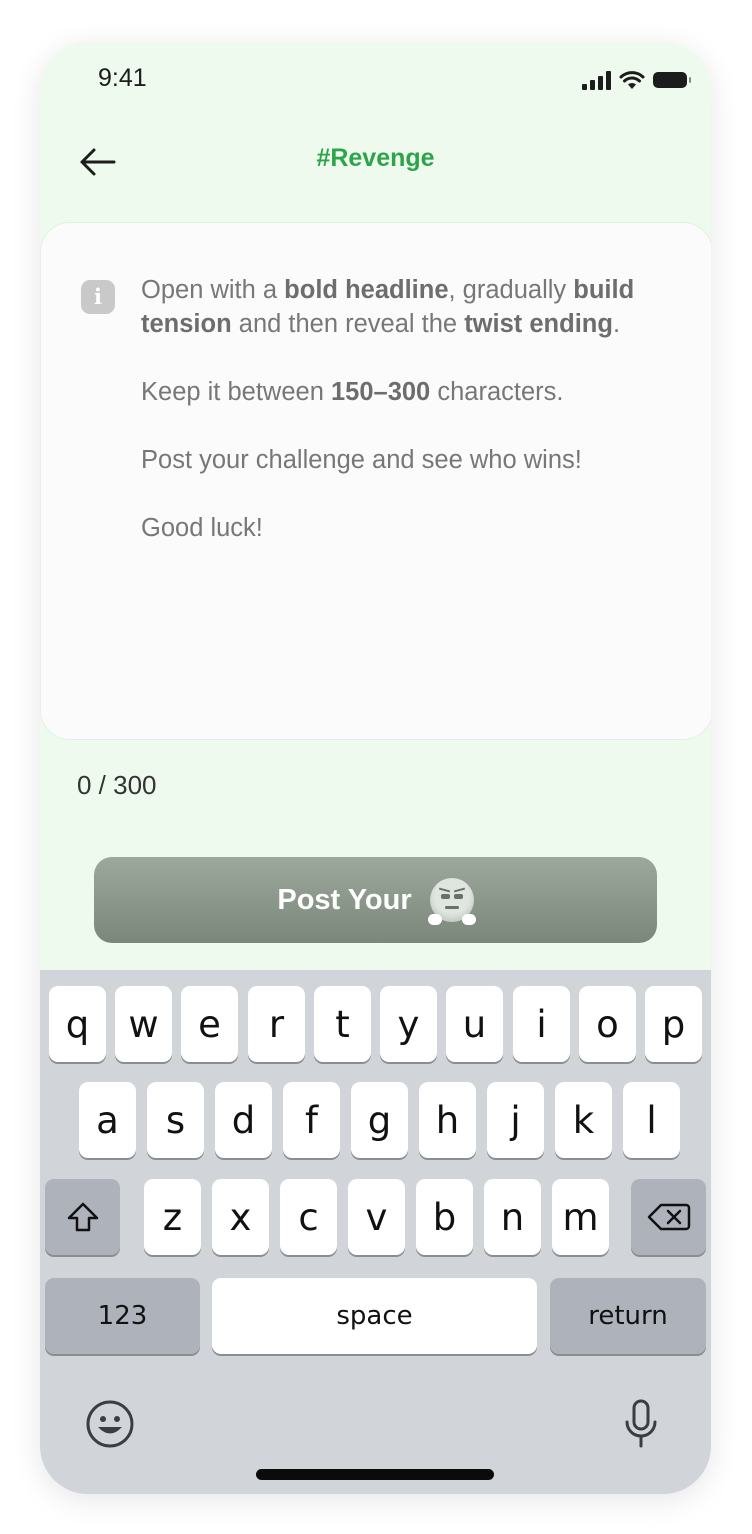  Describe the element at coordinates (628, 1316) in the screenshot. I see `return-key: return` at that location.